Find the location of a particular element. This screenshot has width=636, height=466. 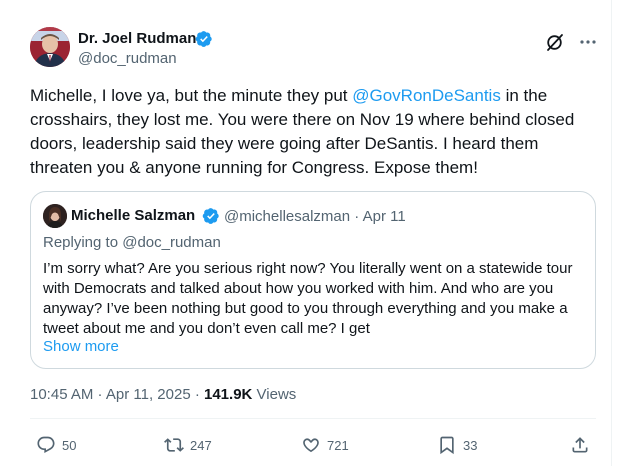

retweet-count: 247 is located at coordinates (201, 445).